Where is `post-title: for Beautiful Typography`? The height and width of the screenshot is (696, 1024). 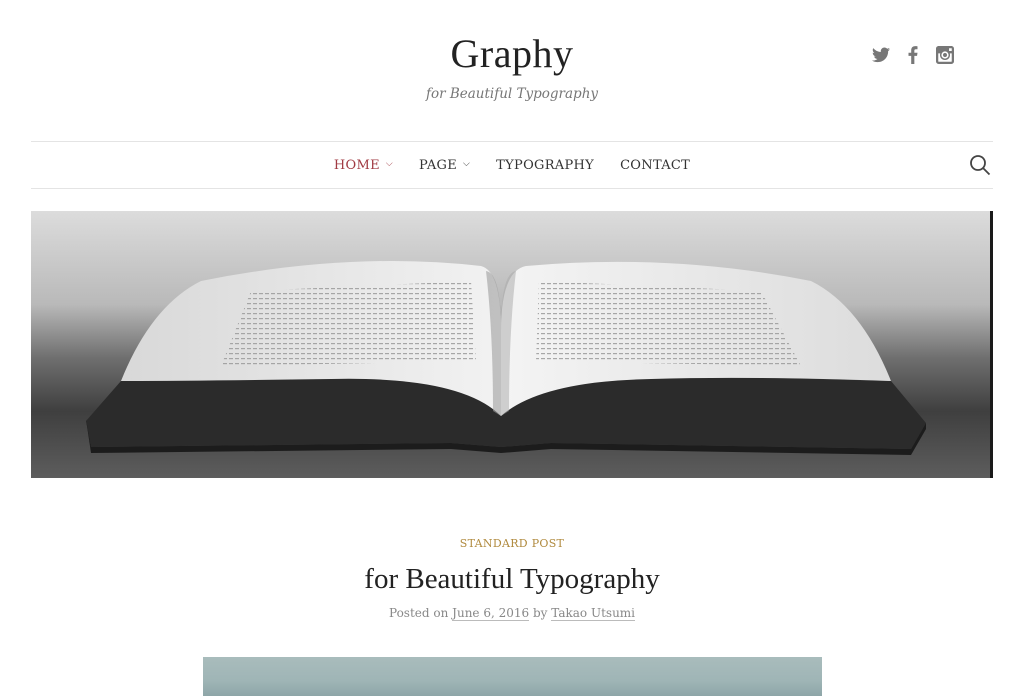
post-title: for Beautiful Typography is located at coordinates (512, 579).